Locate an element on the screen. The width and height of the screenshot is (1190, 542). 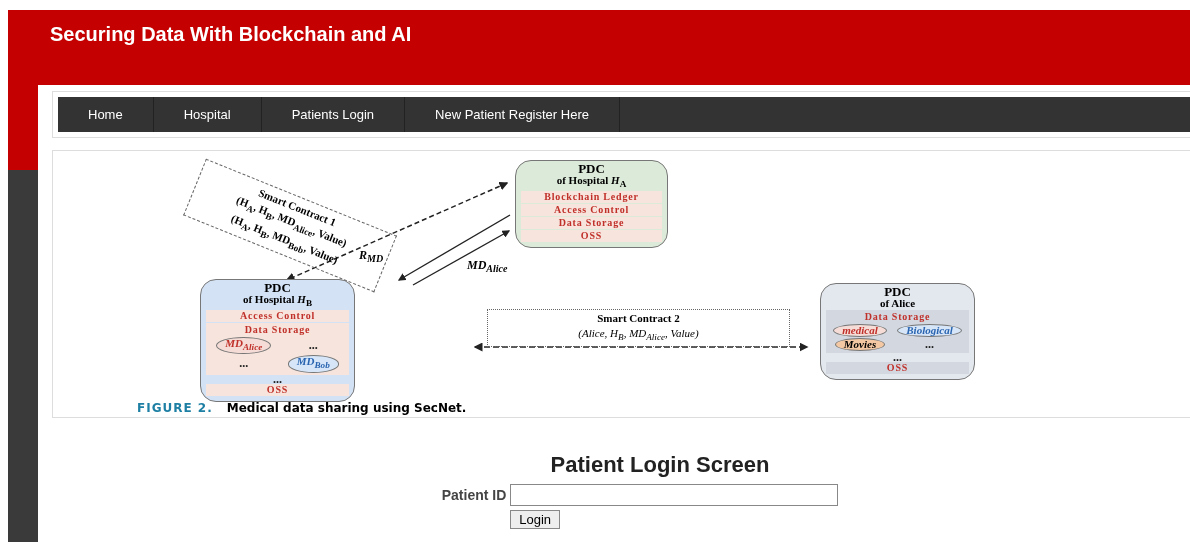
data-bubble: Biological is located at coordinates (929, 330).